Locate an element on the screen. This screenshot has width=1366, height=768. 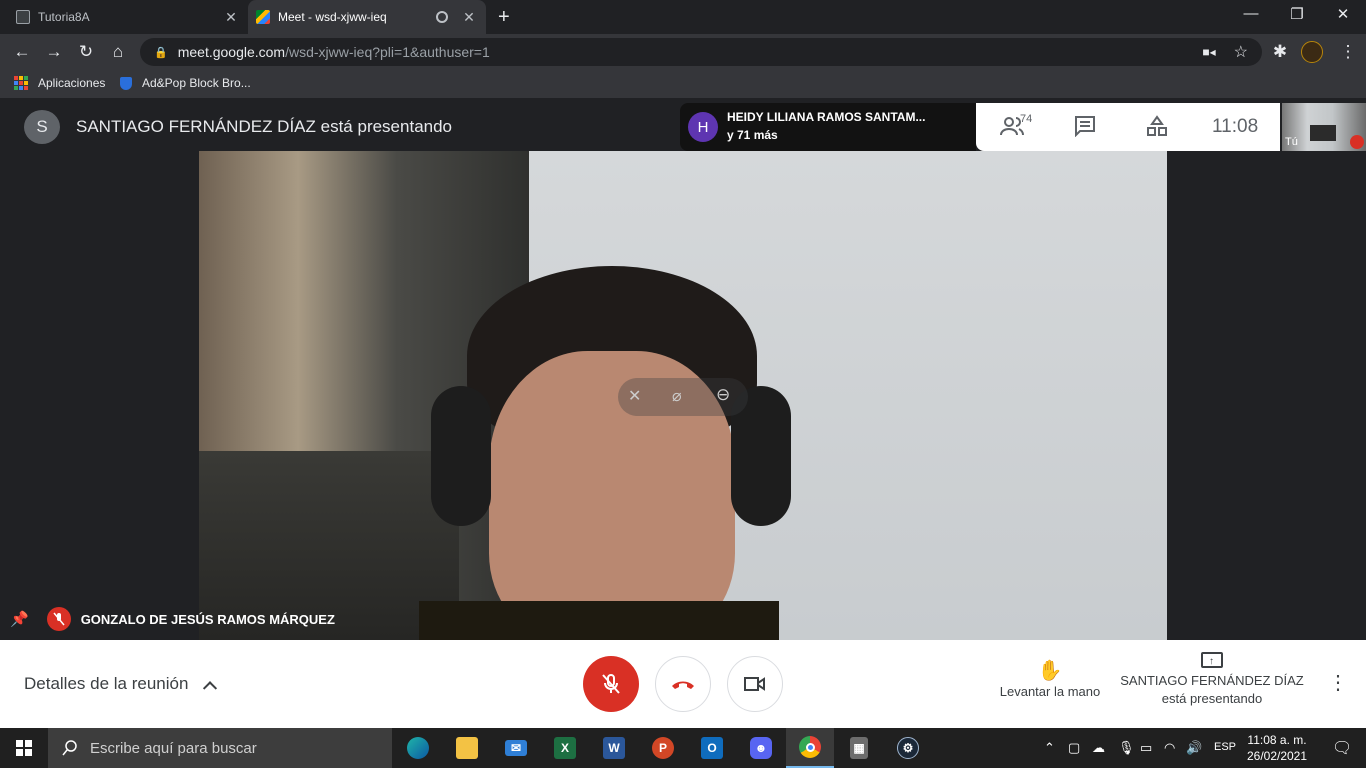
tab-meet: Meet - wsd-xjww-ieq ✕ is located at coordinates (367, 17).